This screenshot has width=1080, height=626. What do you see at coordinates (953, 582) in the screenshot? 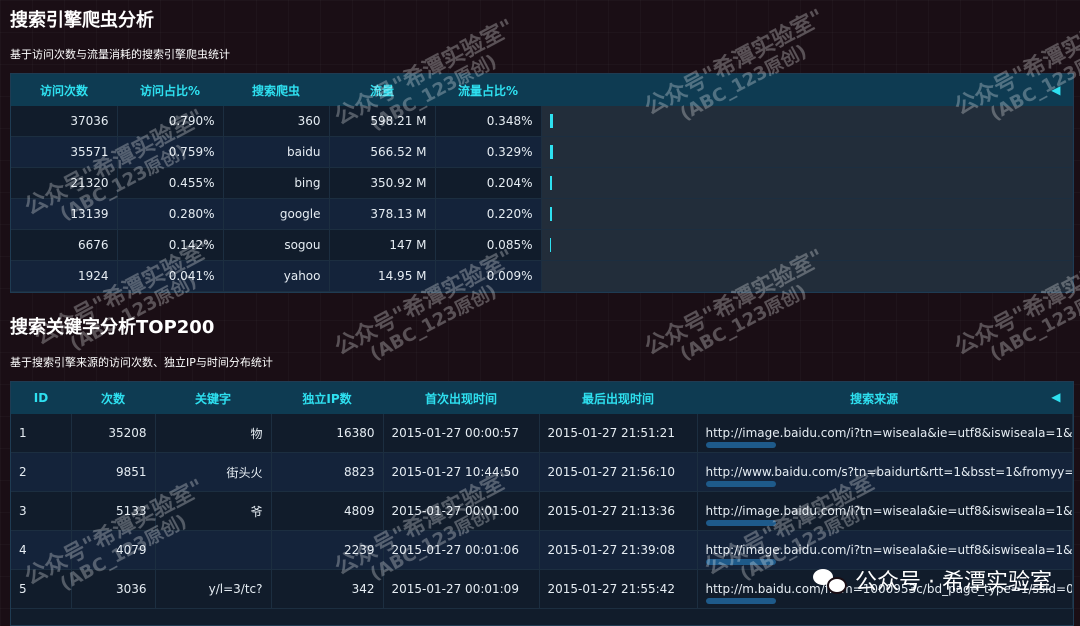
I see `badge-text: 公众号 · 希潭实验室` at bounding box center [953, 582].